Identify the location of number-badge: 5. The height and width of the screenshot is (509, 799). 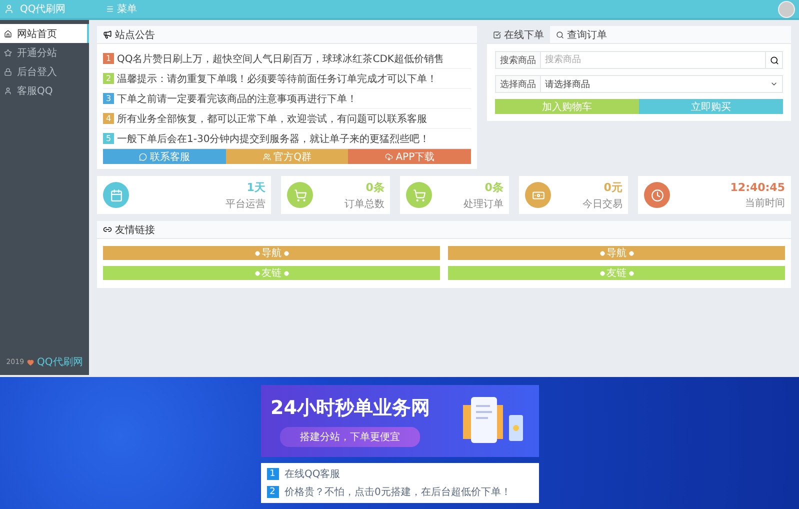
(108, 138).